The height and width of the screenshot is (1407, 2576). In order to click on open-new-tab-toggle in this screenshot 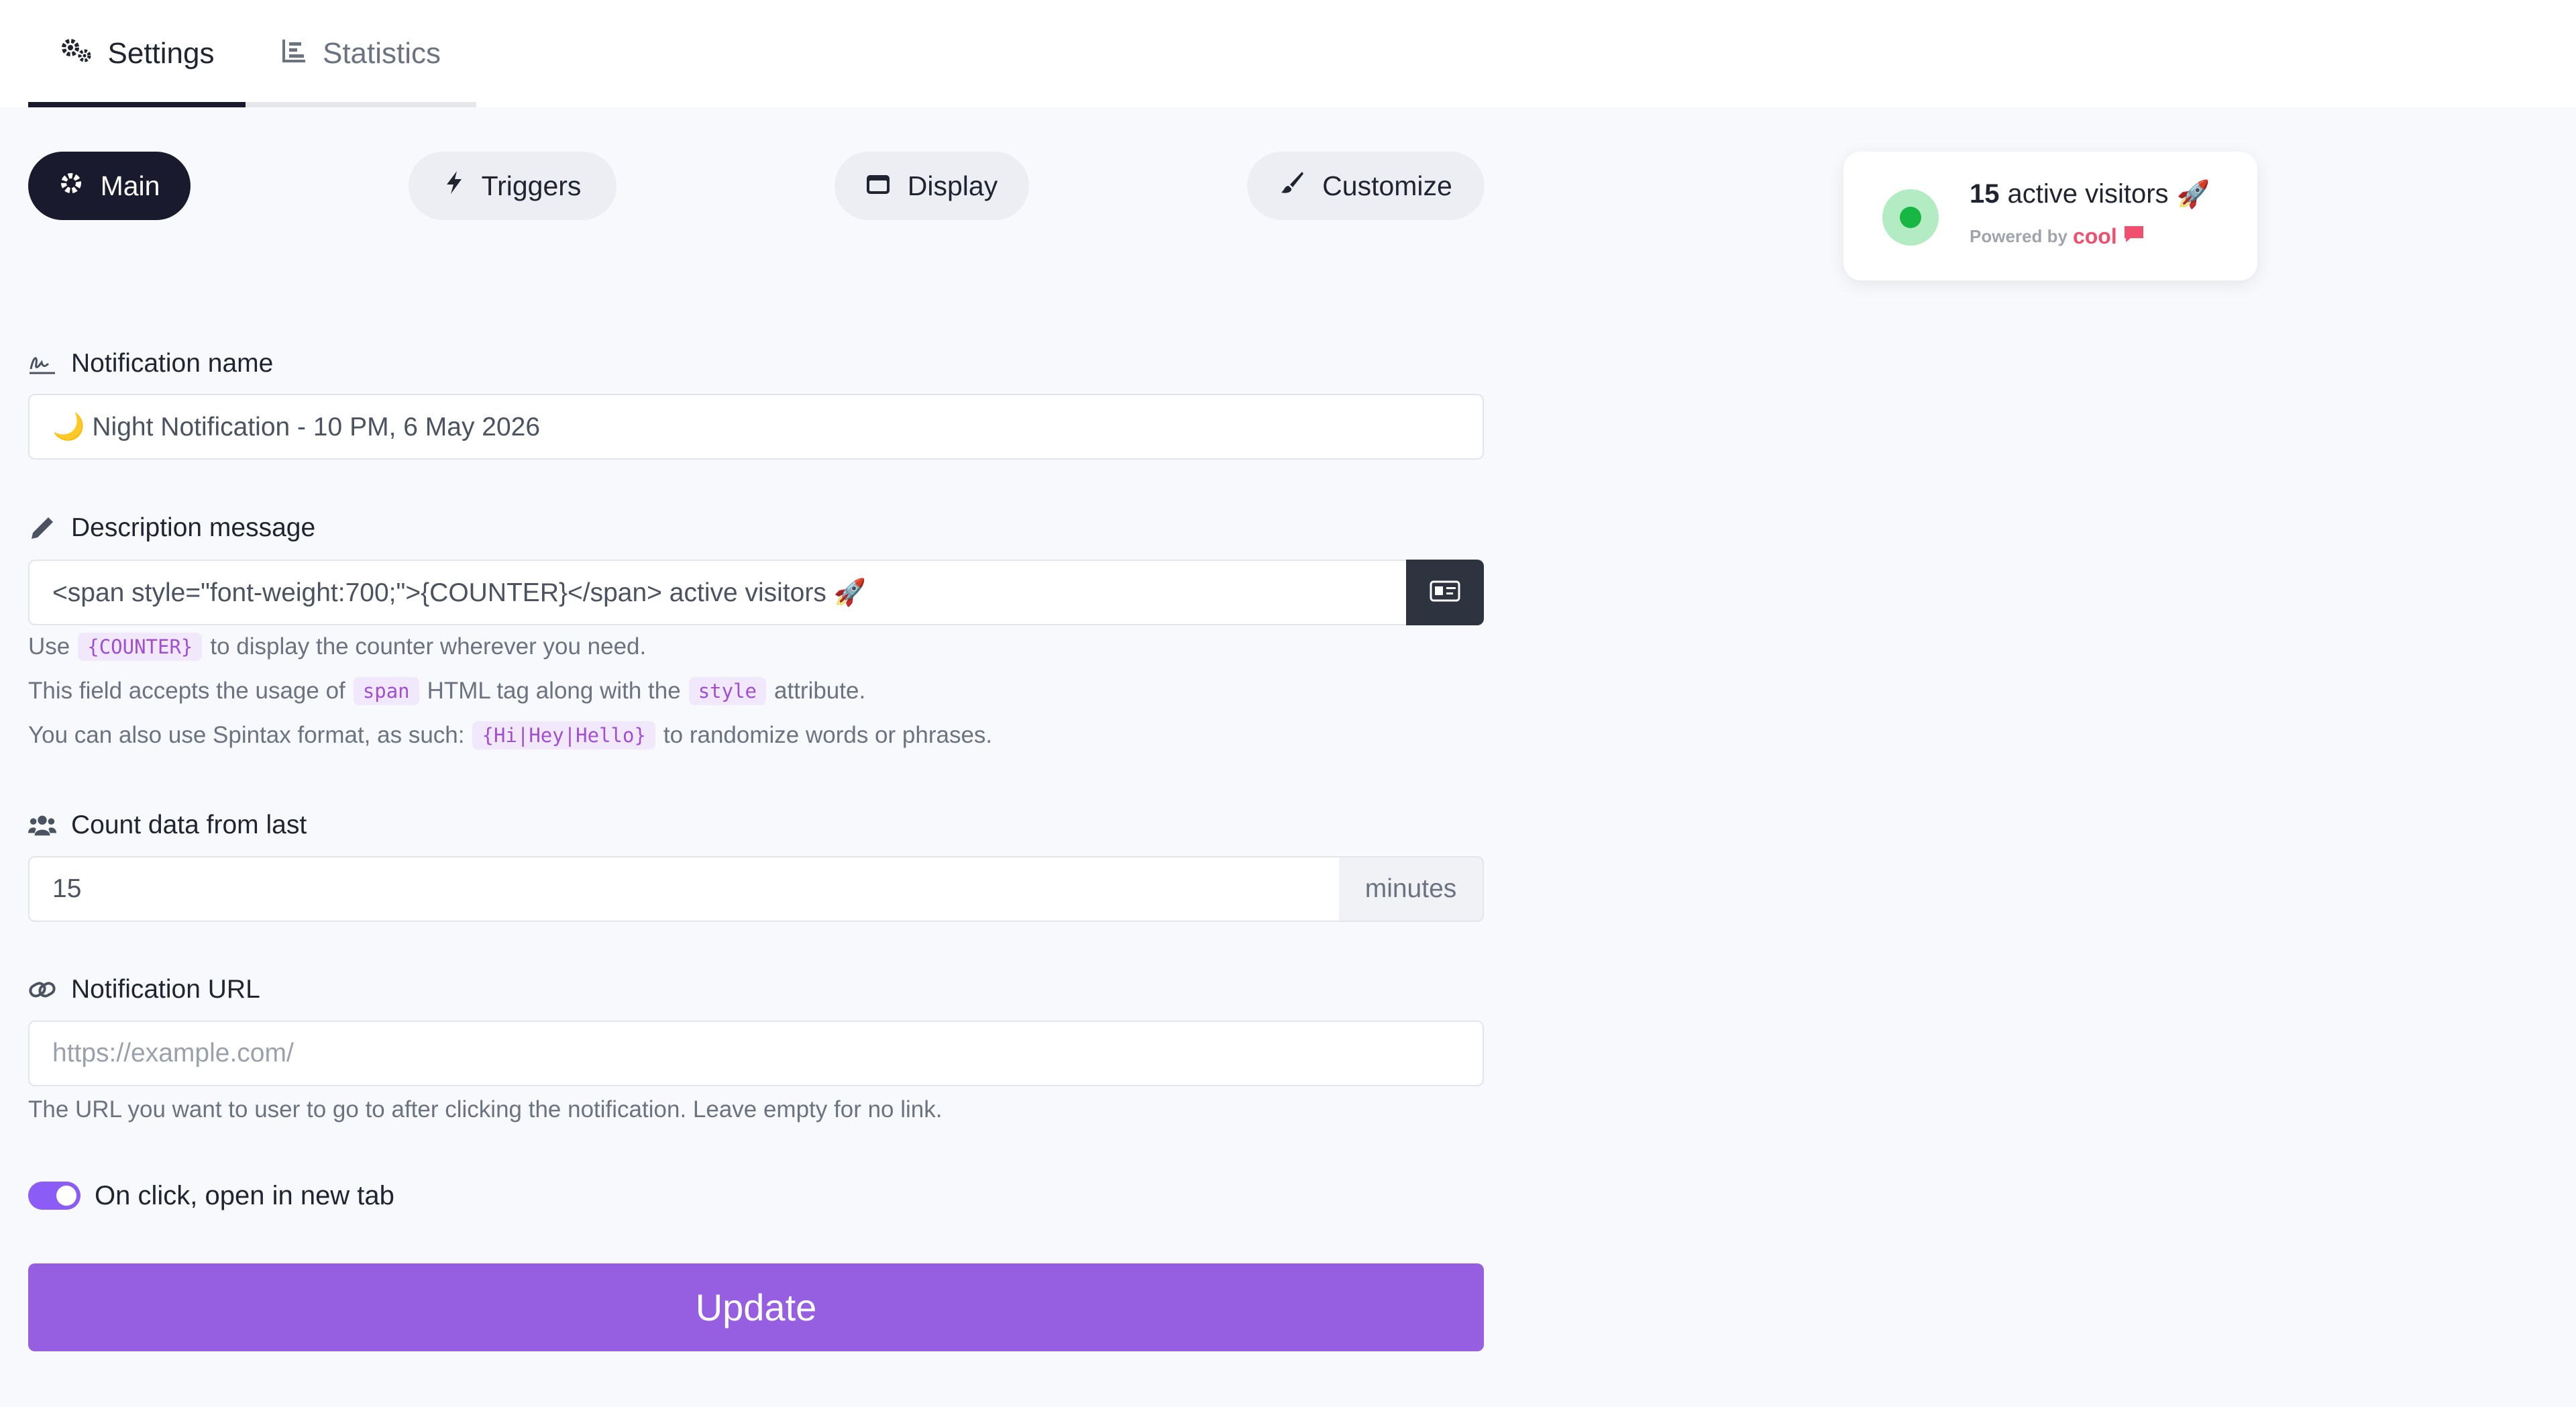, I will do `click(54, 1196)`.